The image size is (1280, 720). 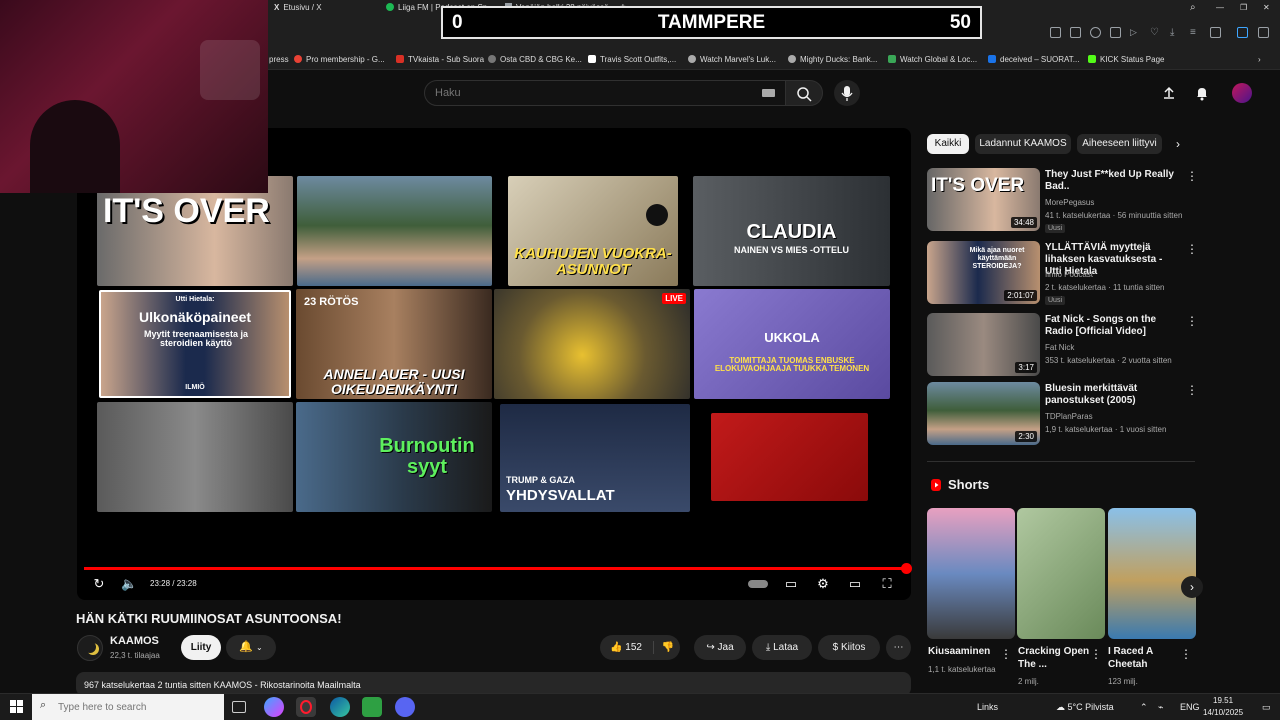 What do you see at coordinates (1069, 202) in the screenshot?
I see `rec-channel: MorePegasus` at bounding box center [1069, 202].